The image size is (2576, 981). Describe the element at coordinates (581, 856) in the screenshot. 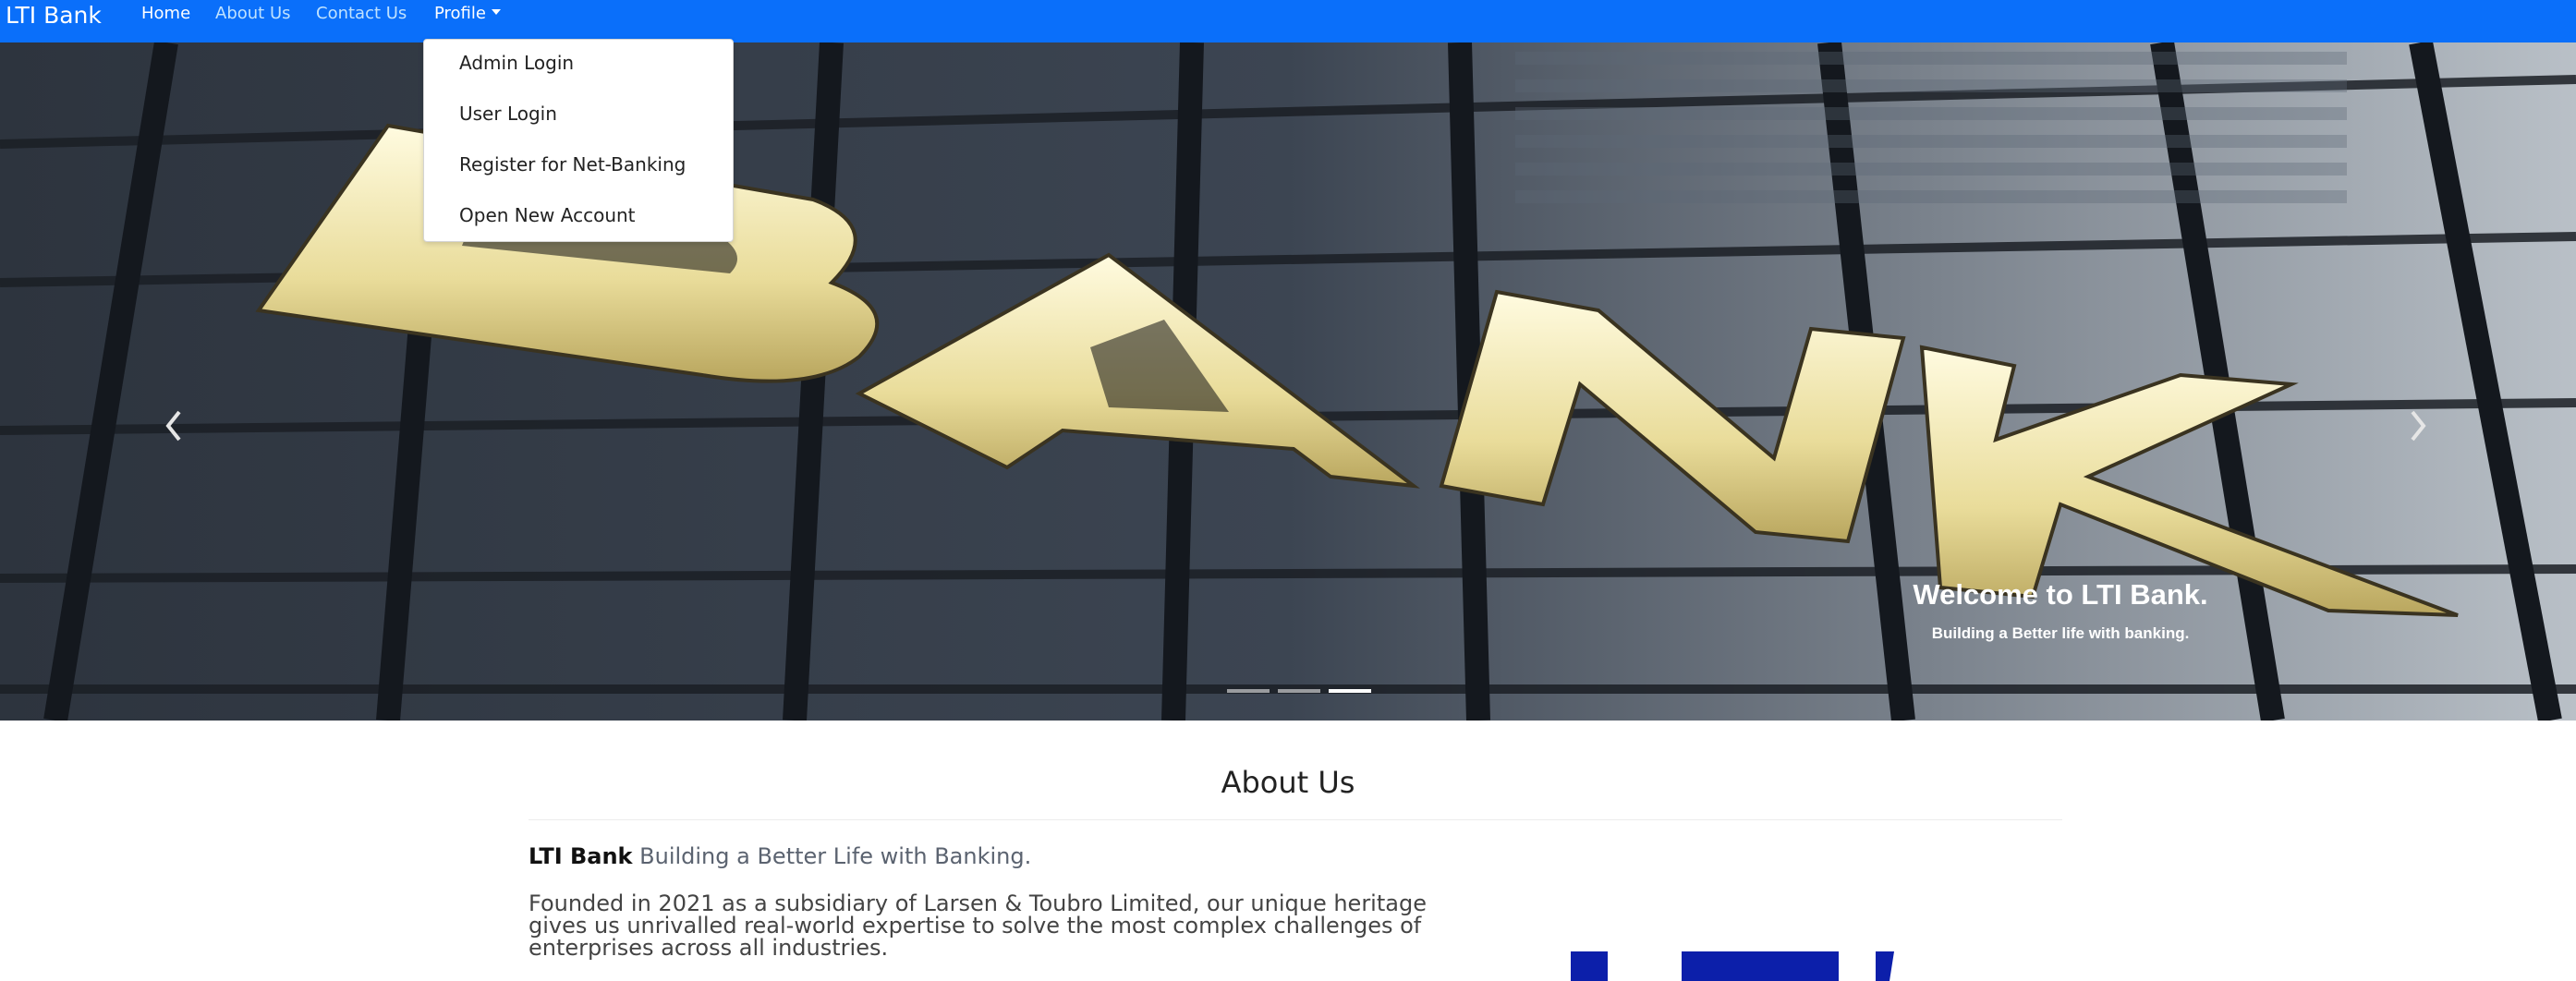

I see `about-lead-brand: LTI Bank` at that location.